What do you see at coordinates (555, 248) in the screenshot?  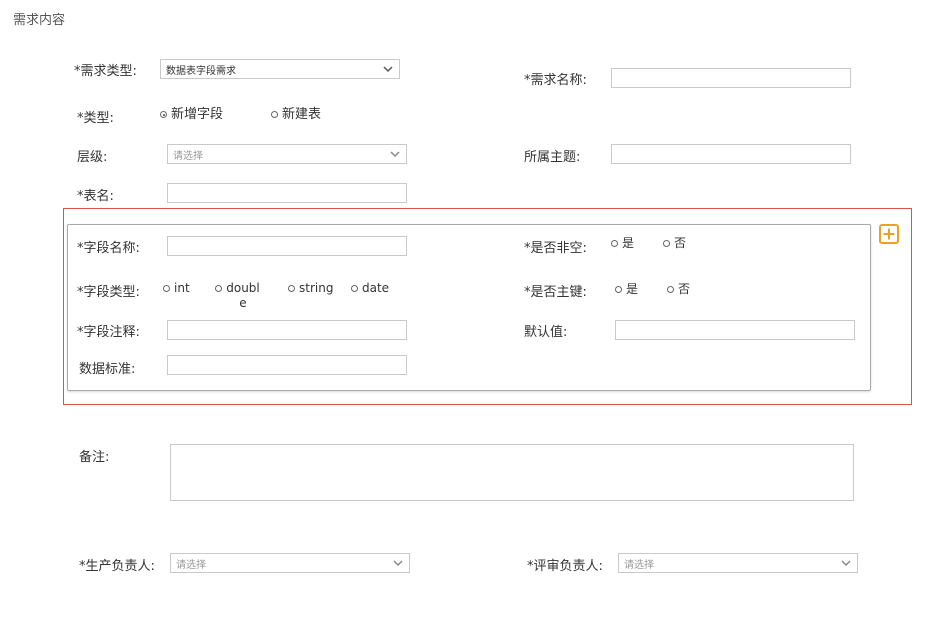 I see `not-null-label: *是否非空:` at bounding box center [555, 248].